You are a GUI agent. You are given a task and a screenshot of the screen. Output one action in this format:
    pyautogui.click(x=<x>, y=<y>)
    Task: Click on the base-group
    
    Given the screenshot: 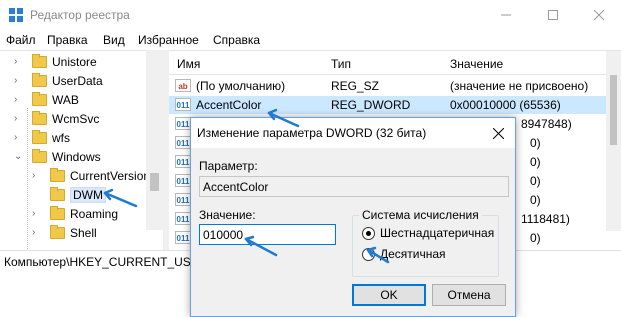 What is the action you would take?
    pyautogui.click(x=425, y=246)
    